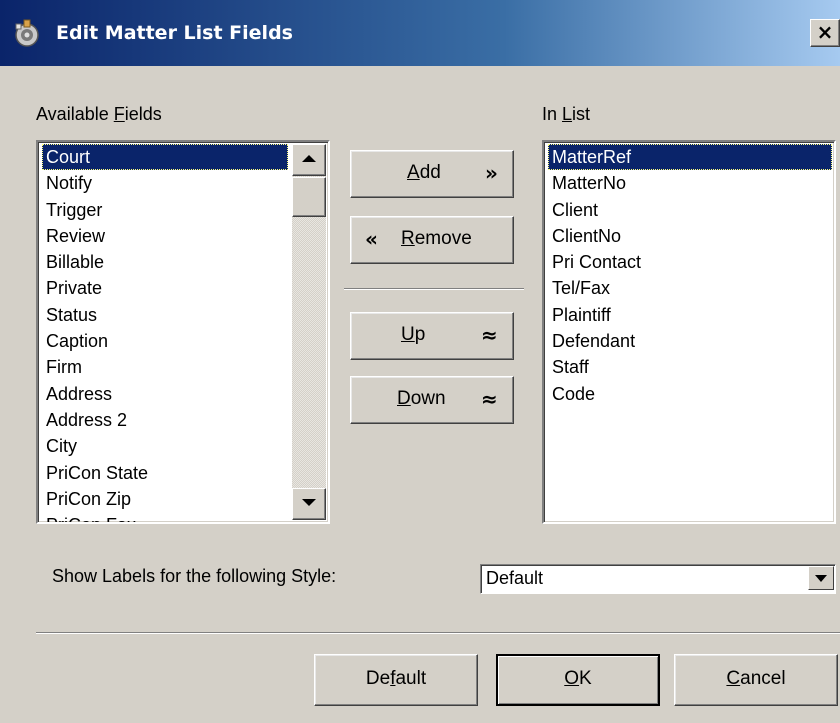  Describe the element at coordinates (690, 315) in the screenshot. I see `list-item: Plaintiff` at that location.